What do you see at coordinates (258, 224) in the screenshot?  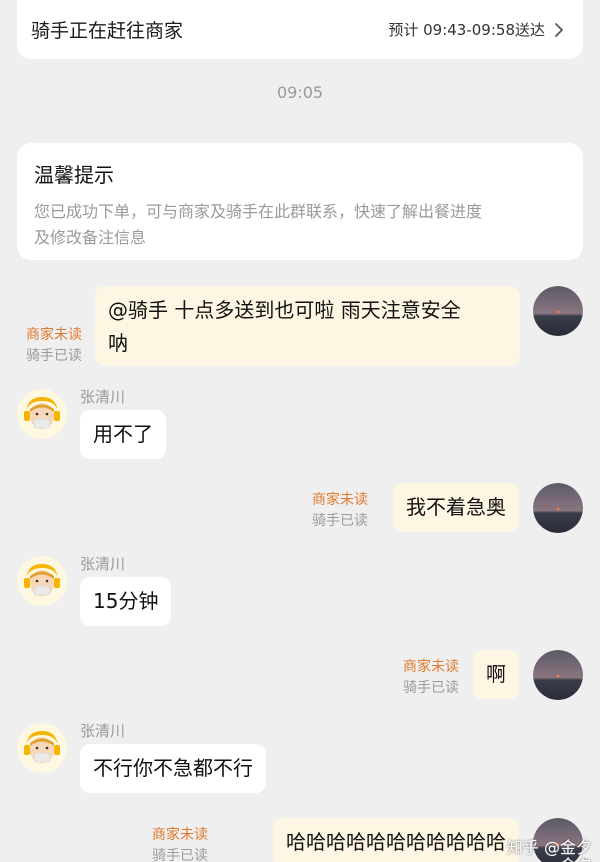 I see `tip-body: 您已成功下单，可与商家及骑手在此群联系，快速了解出餐进度 及修改备注信息` at bounding box center [258, 224].